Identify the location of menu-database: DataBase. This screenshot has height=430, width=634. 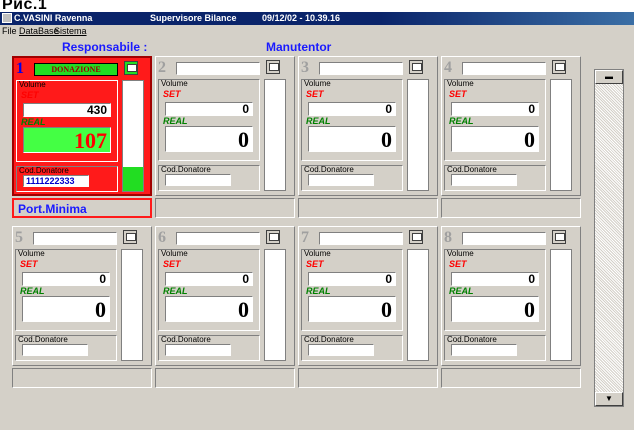
(39, 31).